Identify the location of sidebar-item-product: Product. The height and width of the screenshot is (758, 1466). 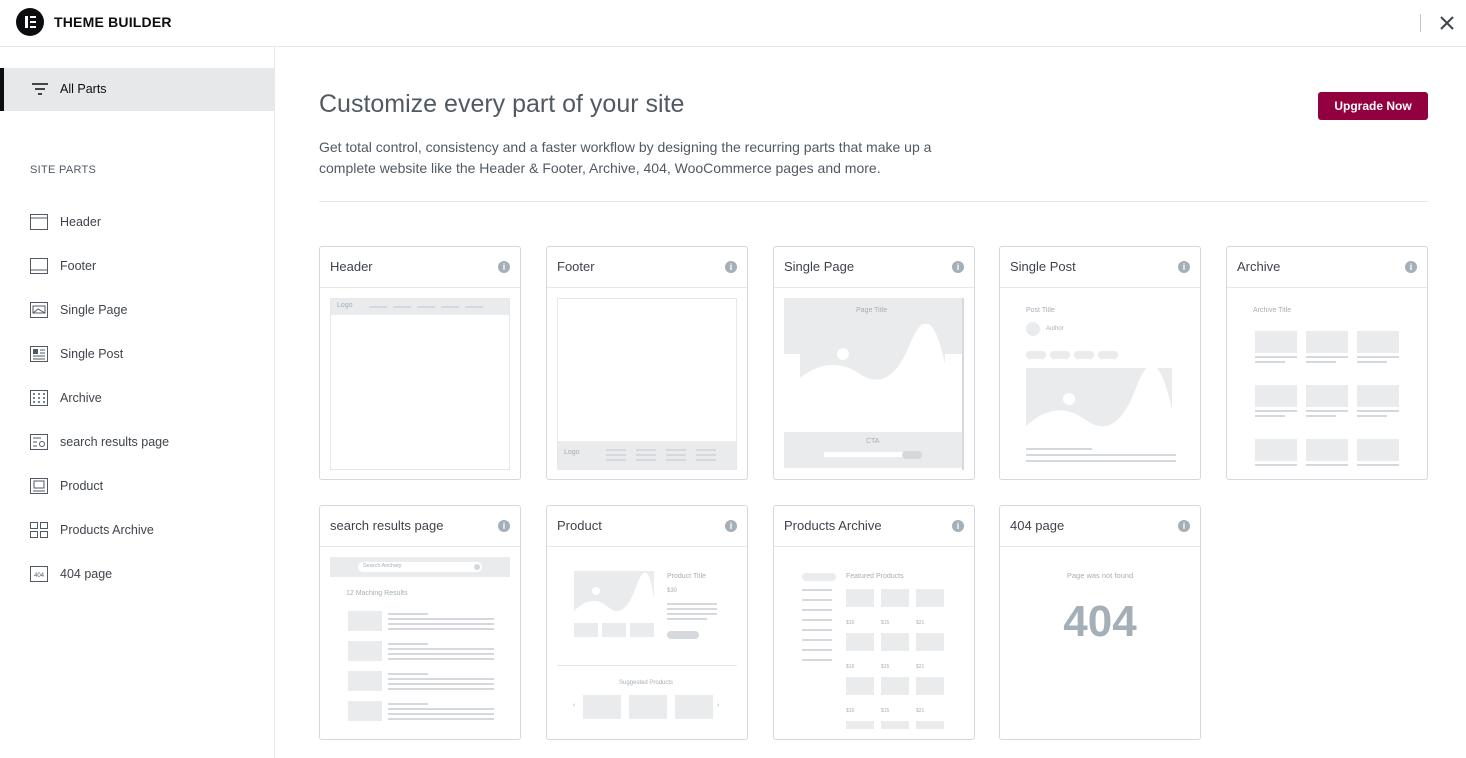
(145, 487).